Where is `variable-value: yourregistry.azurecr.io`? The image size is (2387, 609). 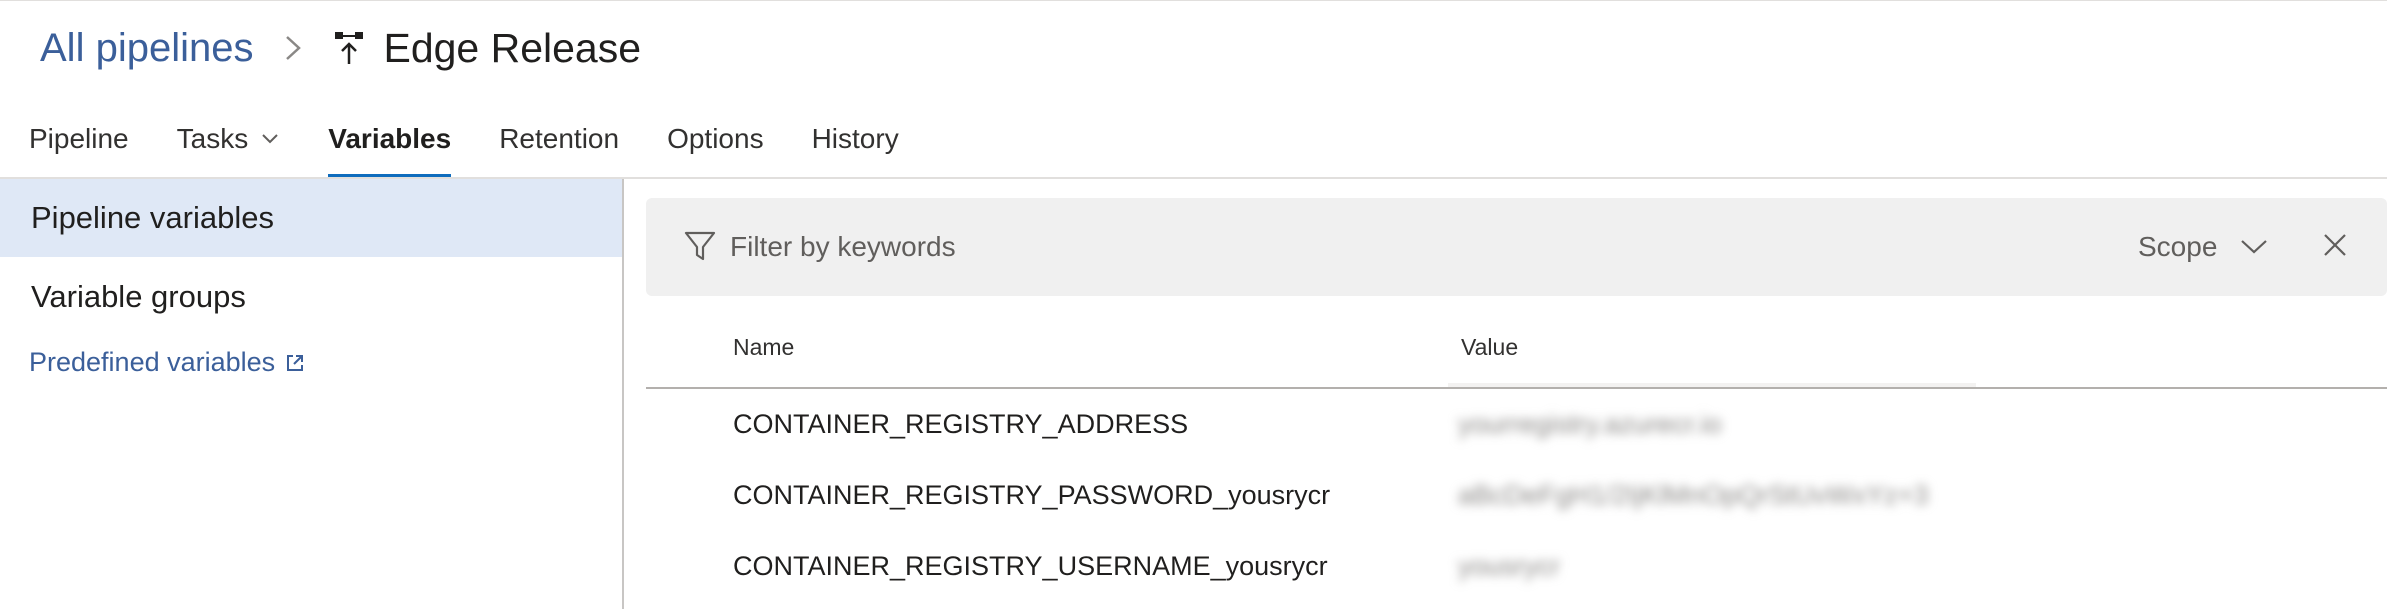 variable-value: yourregistry.azurecr.io is located at coordinates (1590, 424).